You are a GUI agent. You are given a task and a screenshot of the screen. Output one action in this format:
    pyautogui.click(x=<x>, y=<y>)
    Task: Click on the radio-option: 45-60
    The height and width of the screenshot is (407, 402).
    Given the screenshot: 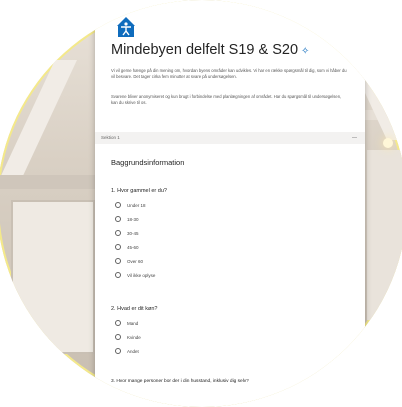 What is the action you would take?
    pyautogui.click(x=127, y=247)
    